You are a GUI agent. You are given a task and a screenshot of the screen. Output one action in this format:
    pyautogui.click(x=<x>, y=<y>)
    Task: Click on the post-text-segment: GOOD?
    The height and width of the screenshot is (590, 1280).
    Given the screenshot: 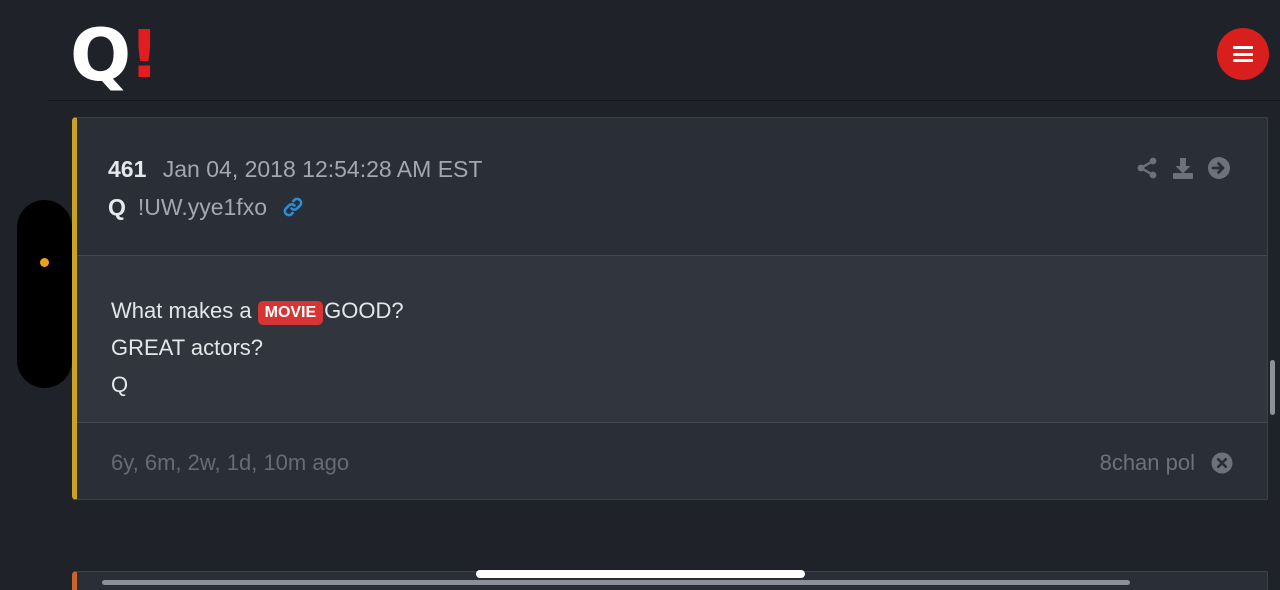 What is the action you would take?
    pyautogui.click(x=364, y=310)
    